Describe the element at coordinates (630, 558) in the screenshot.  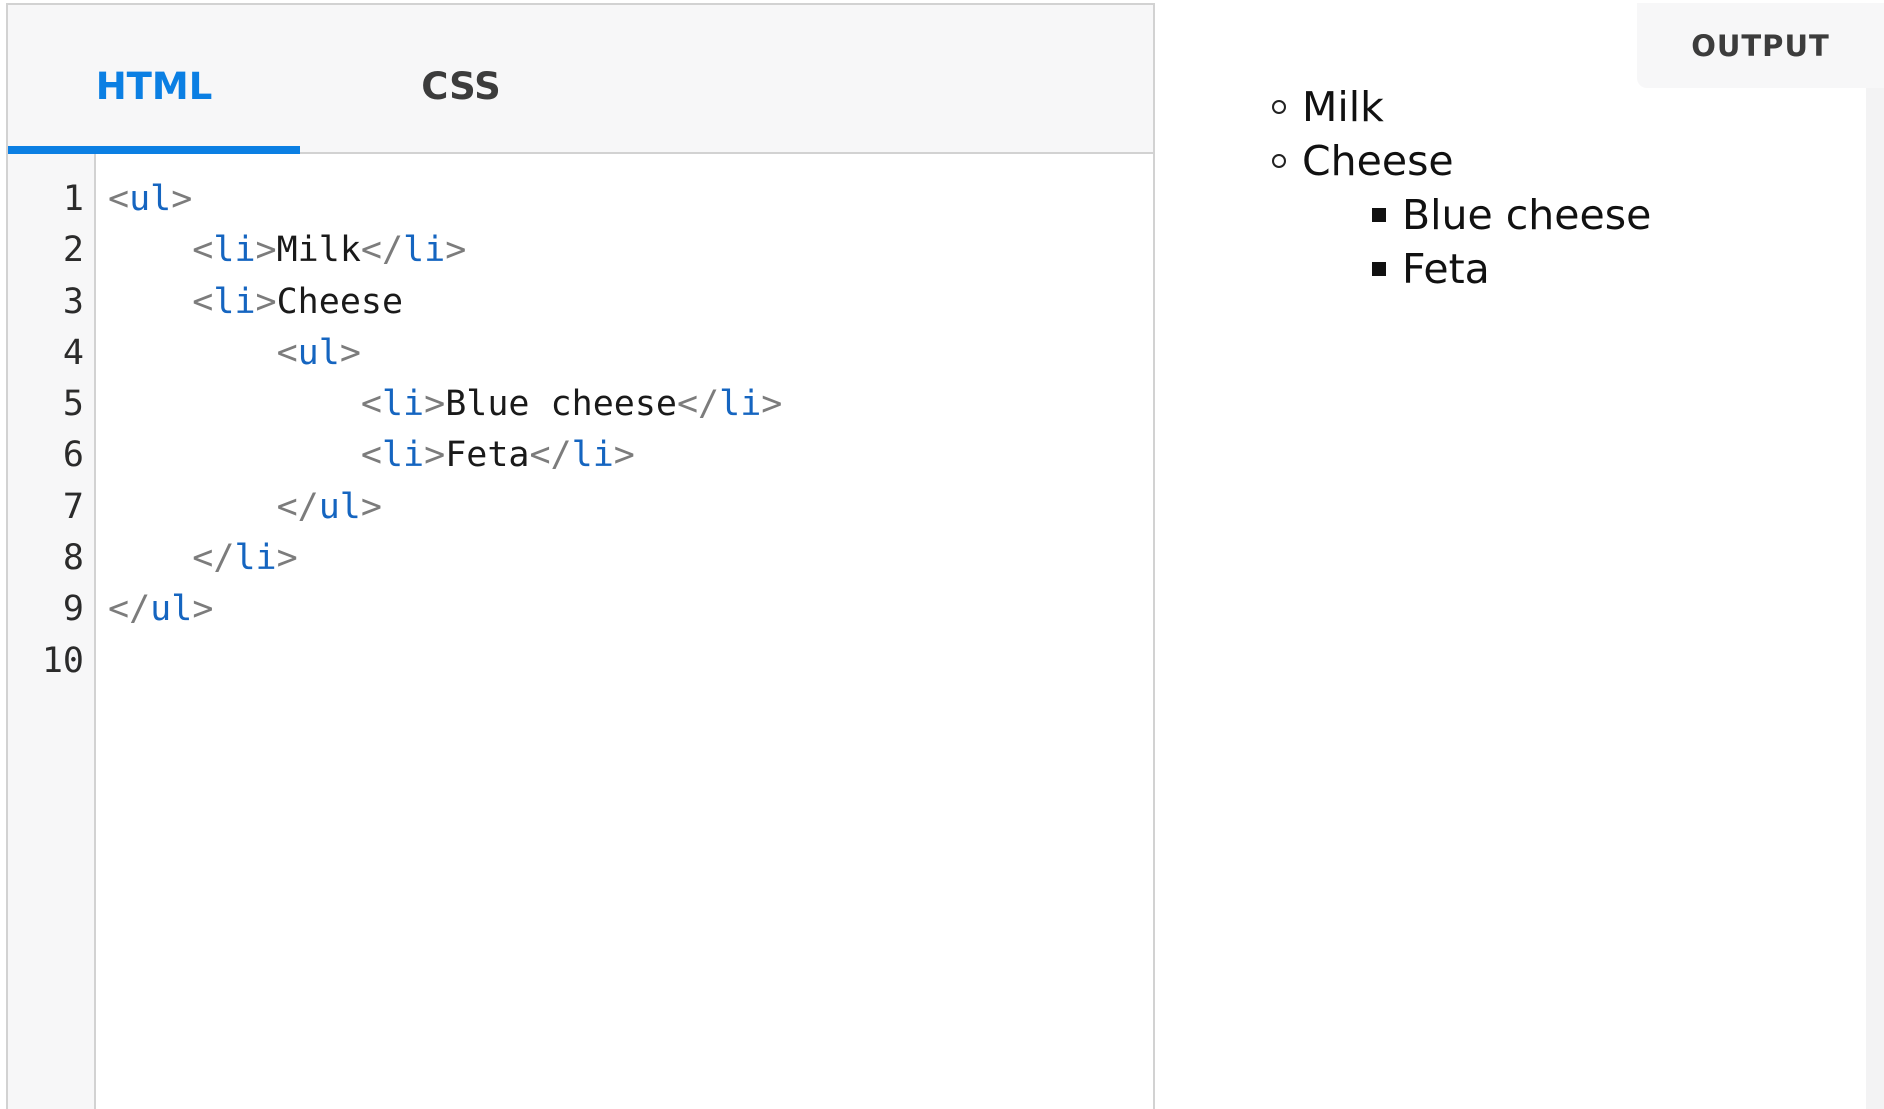
I see `code-line: </li>` at that location.